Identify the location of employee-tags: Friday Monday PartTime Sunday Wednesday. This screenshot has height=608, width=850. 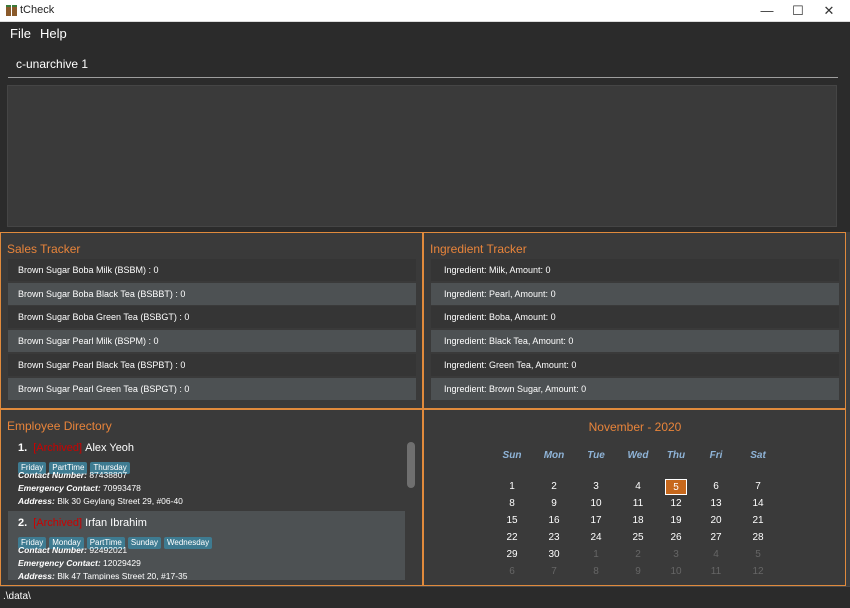
(116, 540).